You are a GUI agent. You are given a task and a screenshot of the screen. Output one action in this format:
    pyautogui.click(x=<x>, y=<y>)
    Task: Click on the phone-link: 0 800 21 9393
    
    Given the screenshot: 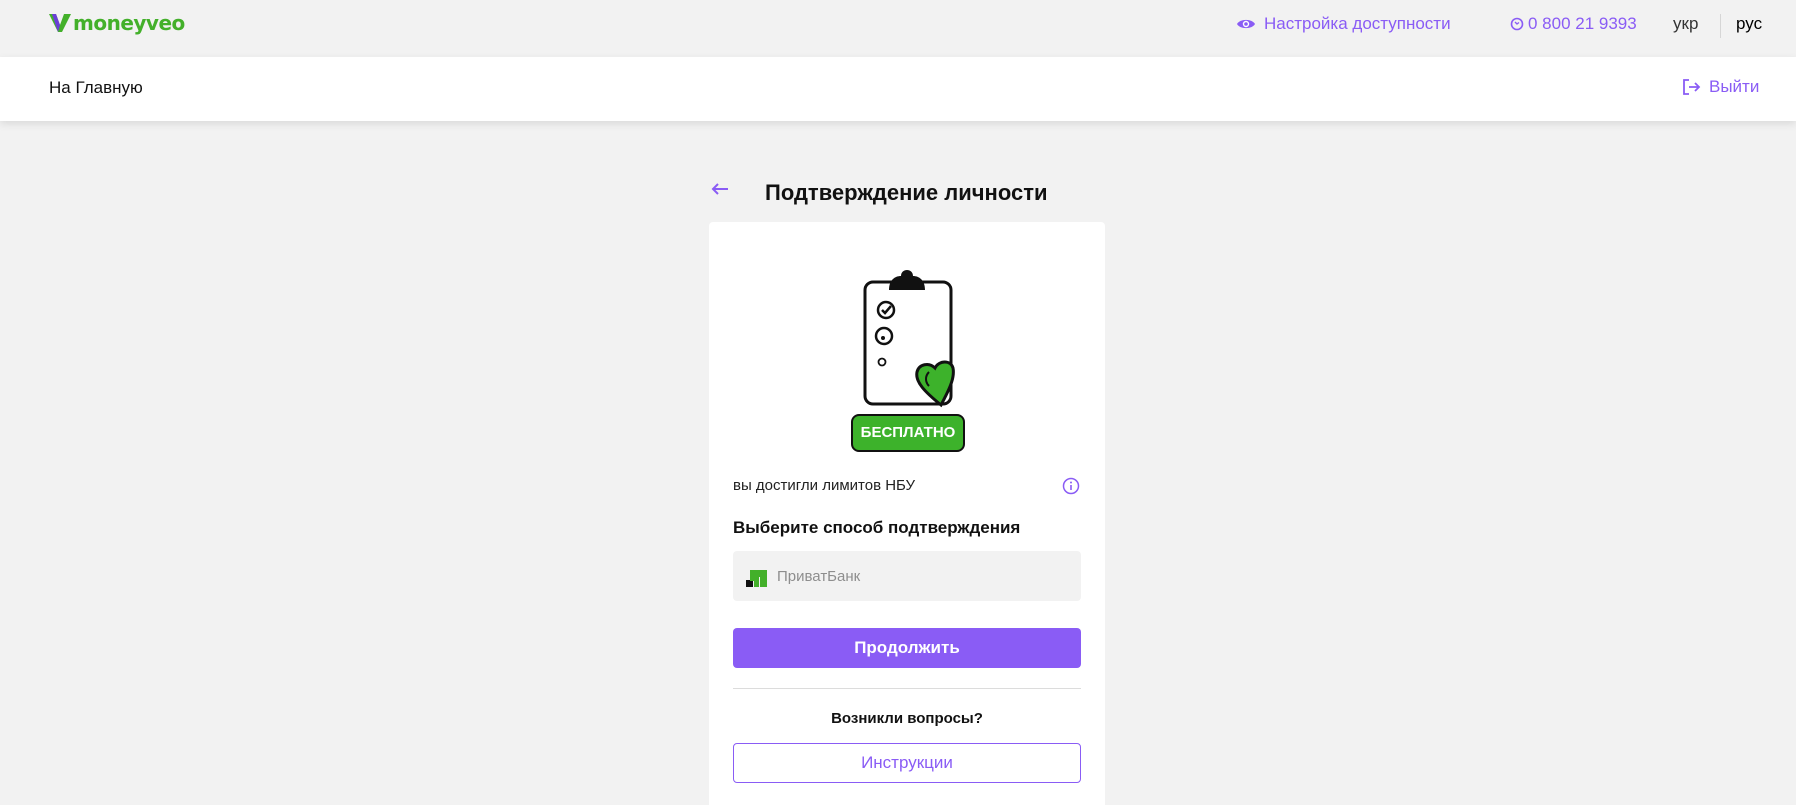 What is the action you would take?
    pyautogui.click(x=1573, y=24)
    